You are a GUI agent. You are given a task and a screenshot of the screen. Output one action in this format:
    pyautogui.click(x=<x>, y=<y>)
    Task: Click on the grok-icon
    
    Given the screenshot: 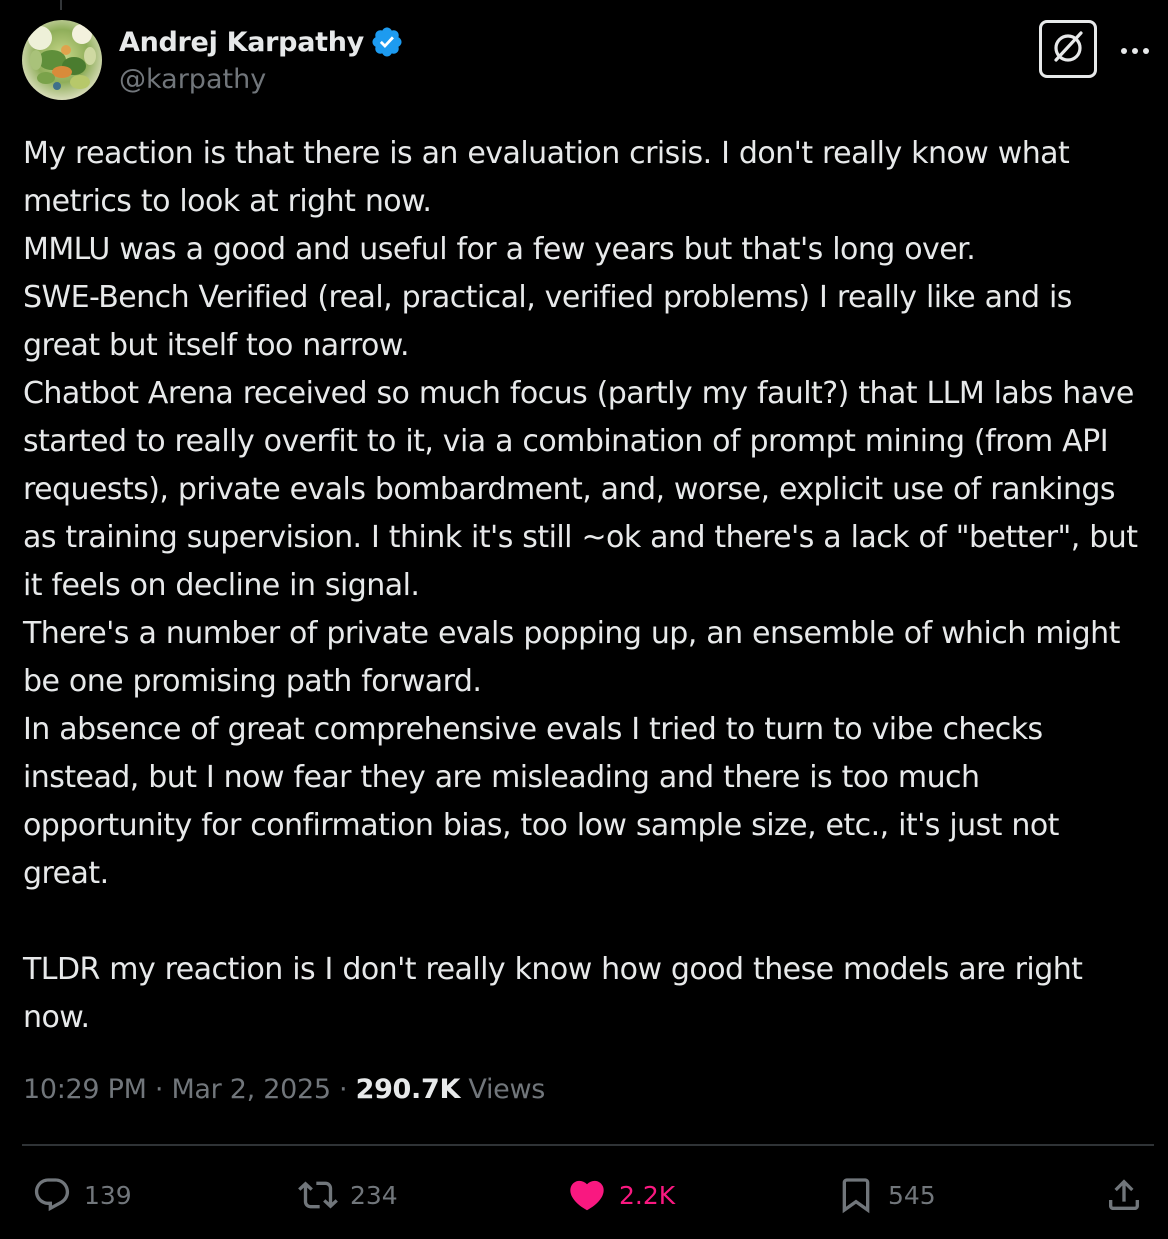 What is the action you would take?
    pyautogui.click(x=1068, y=49)
    